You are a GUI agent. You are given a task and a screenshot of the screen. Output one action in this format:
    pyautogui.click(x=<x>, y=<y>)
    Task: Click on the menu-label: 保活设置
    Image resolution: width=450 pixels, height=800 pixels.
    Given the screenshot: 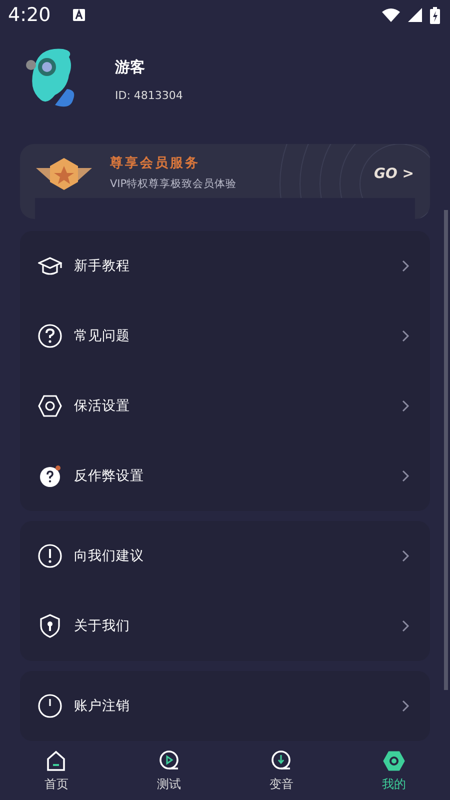 What is the action you would take?
    pyautogui.click(x=102, y=406)
    